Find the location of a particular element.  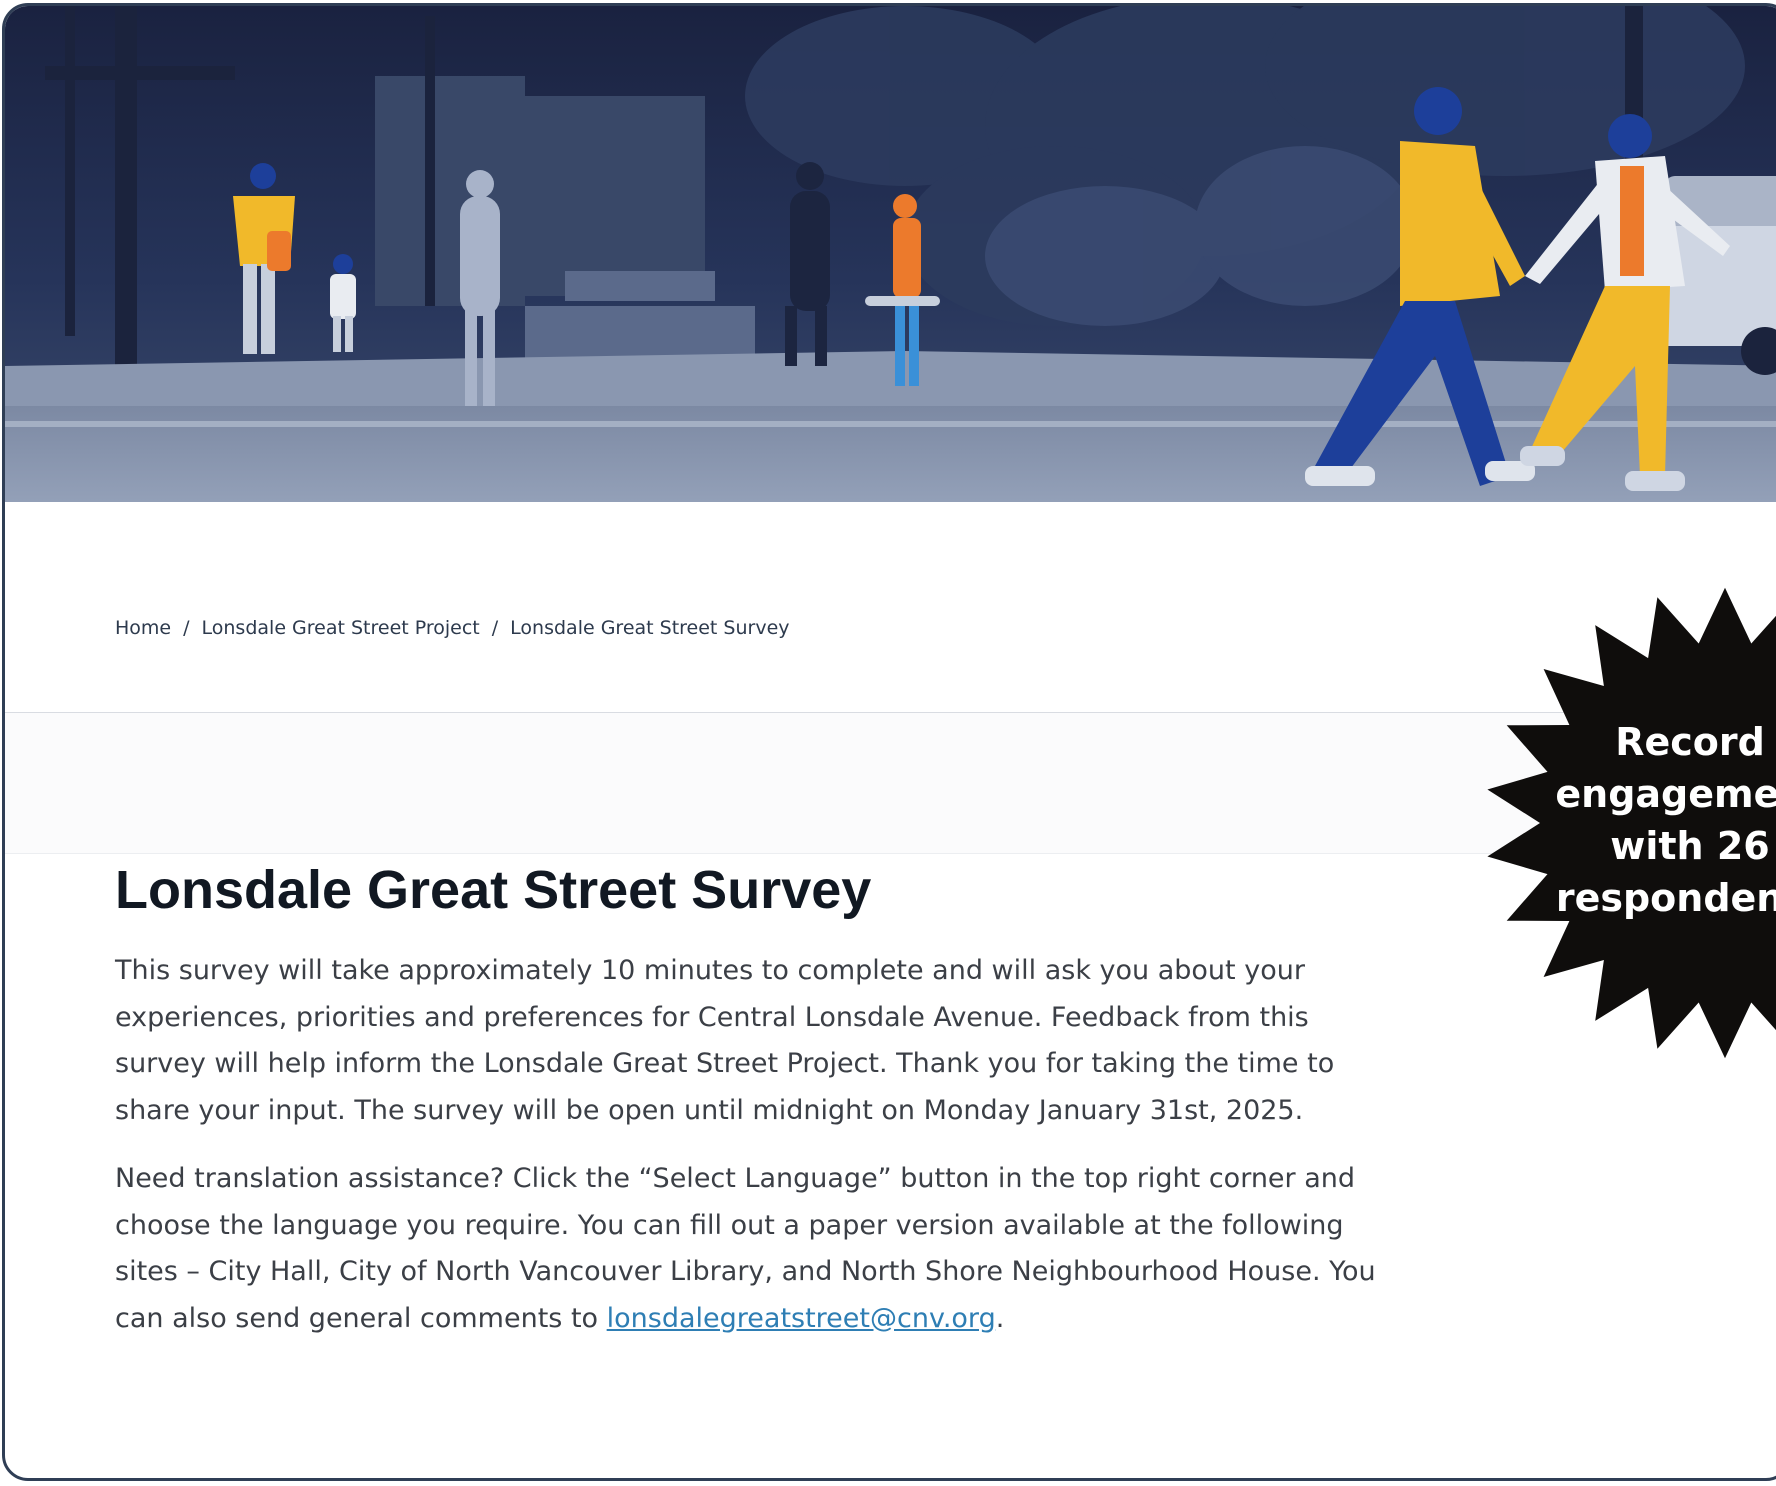

page-title: Lonsdale Great Street Survey is located at coordinates (493, 890).